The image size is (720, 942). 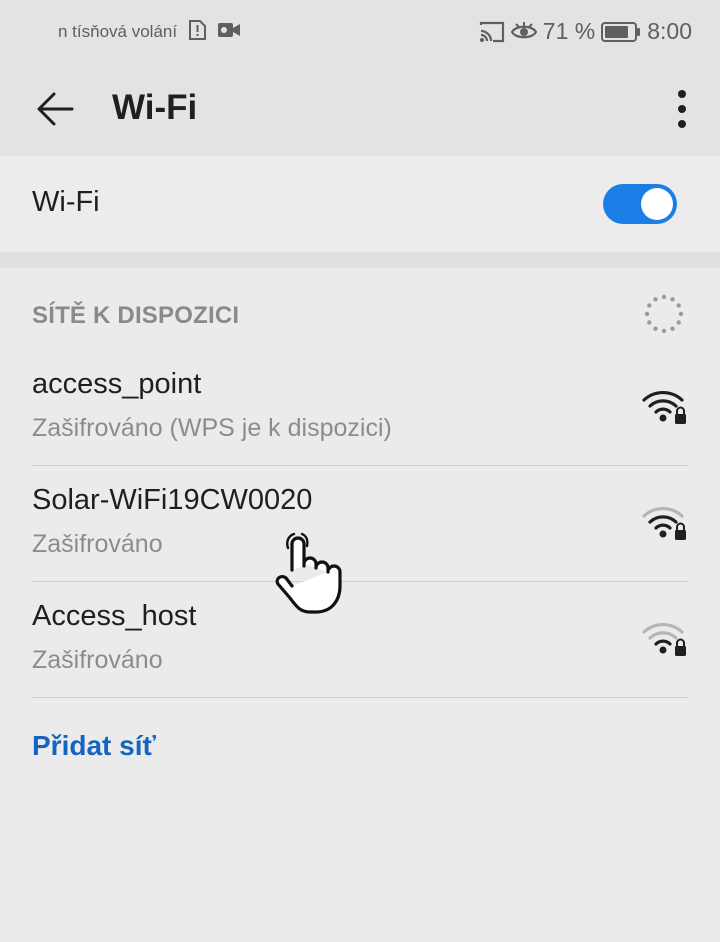 I want to click on cast-icon, so click(x=492, y=32).